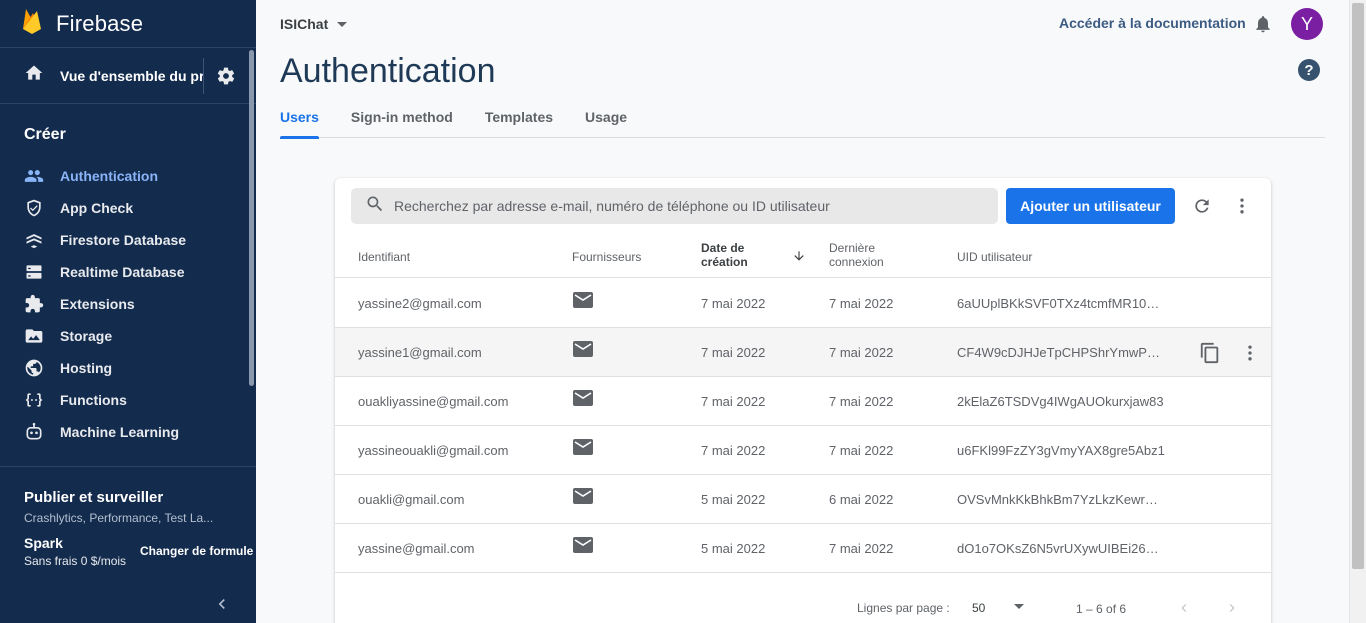  What do you see at coordinates (420, 303) in the screenshot?
I see `user-identifier: yassine2@gmail.com` at bounding box center [420, 303].